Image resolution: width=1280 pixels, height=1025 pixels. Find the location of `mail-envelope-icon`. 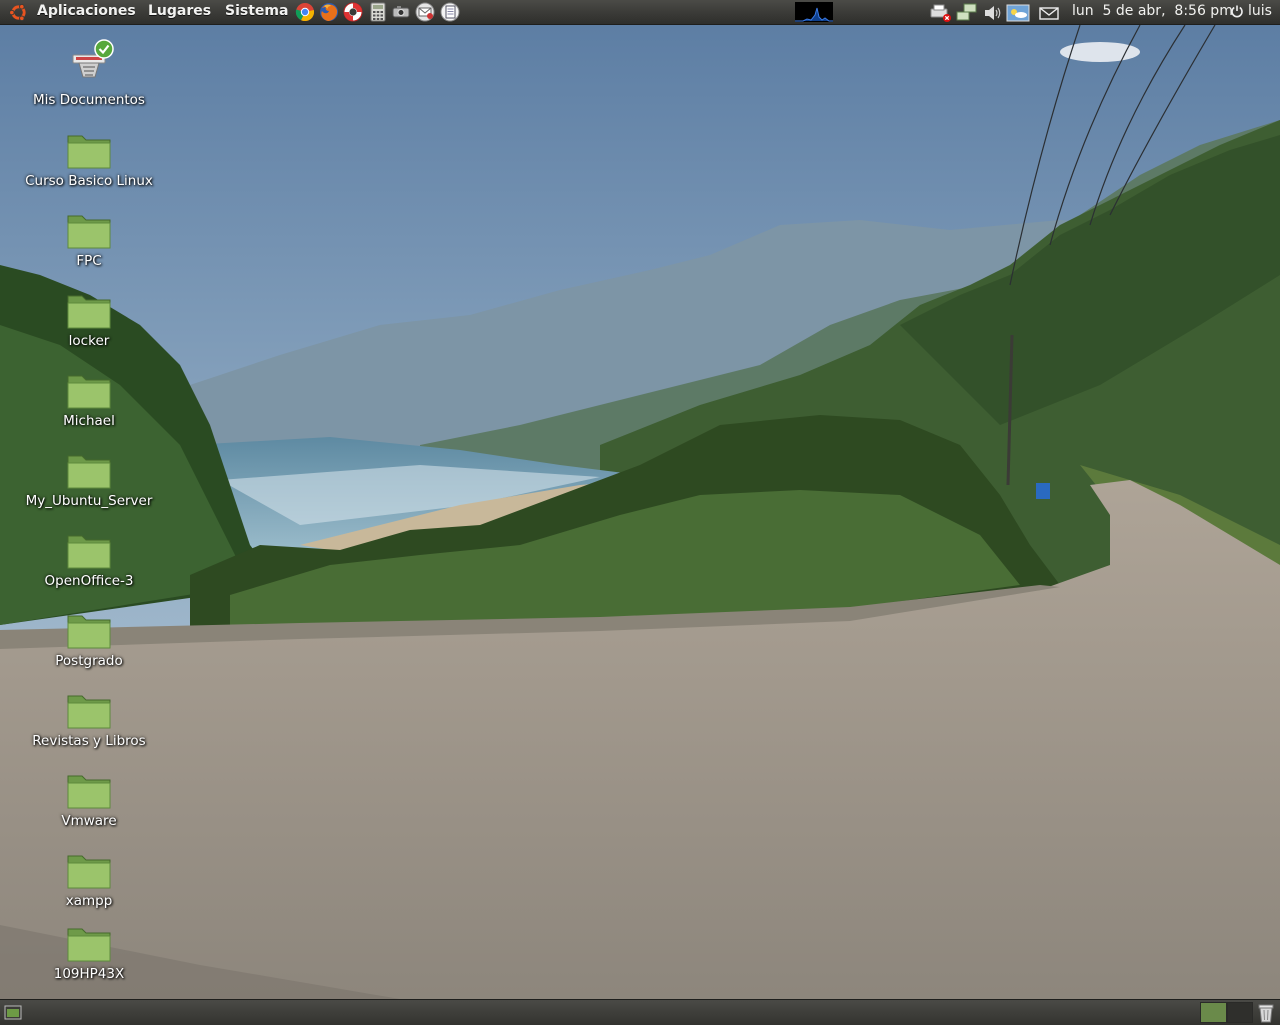

mail-envelope-icon is located at coordinates (1049, 13).